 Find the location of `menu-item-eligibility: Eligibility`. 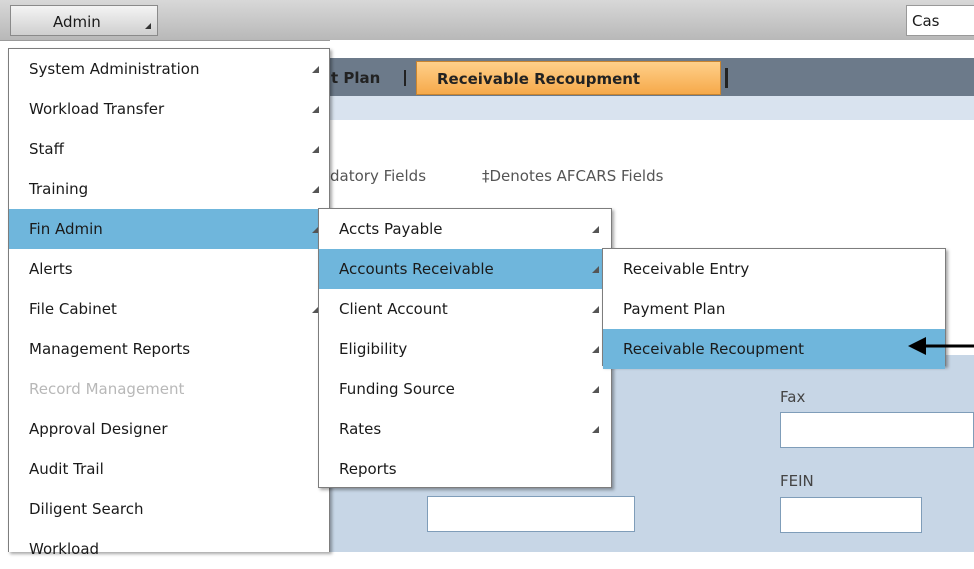

menu-item-eligibility: Eligibility is located at coordinates (465, 349).